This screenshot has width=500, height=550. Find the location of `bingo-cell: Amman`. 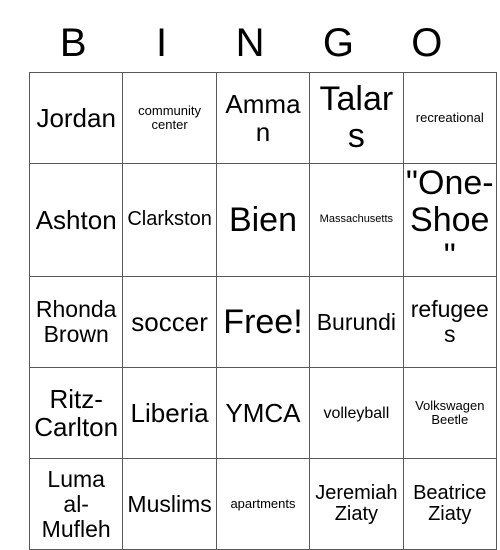

bingo-cell: Amman is located at coordinates (263, 118).